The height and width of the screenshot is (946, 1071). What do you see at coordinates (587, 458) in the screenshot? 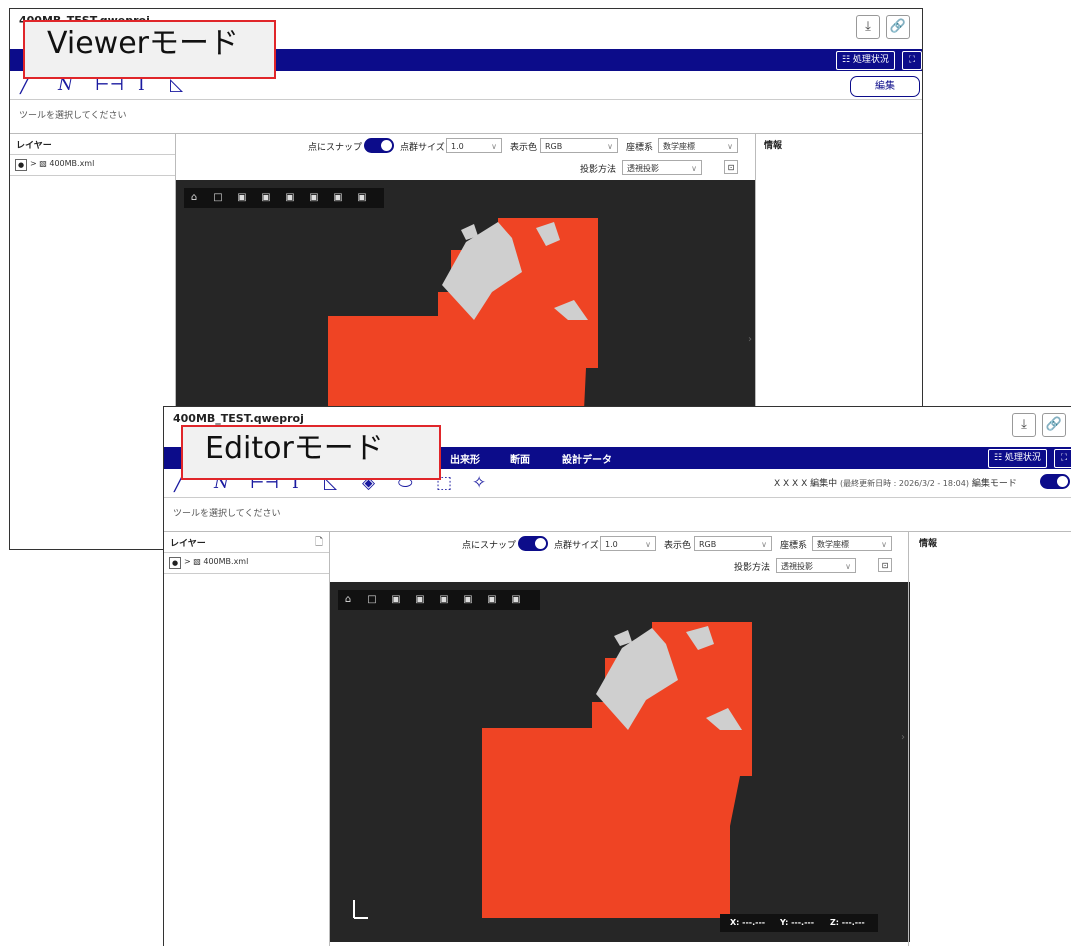
I see `menu-item-design-data: 設計データ` at bounding box center [587, 458].